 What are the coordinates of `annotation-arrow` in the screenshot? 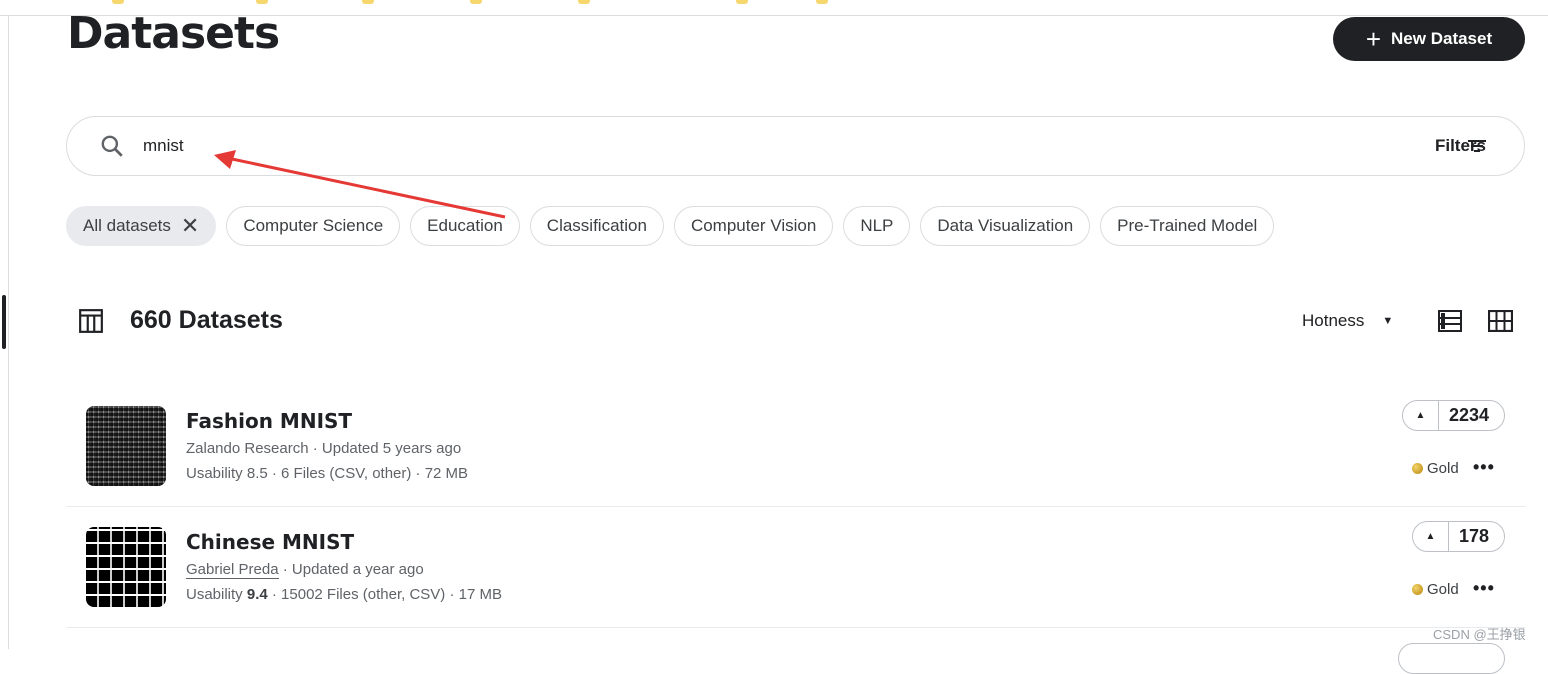 It's located at (360, 184).